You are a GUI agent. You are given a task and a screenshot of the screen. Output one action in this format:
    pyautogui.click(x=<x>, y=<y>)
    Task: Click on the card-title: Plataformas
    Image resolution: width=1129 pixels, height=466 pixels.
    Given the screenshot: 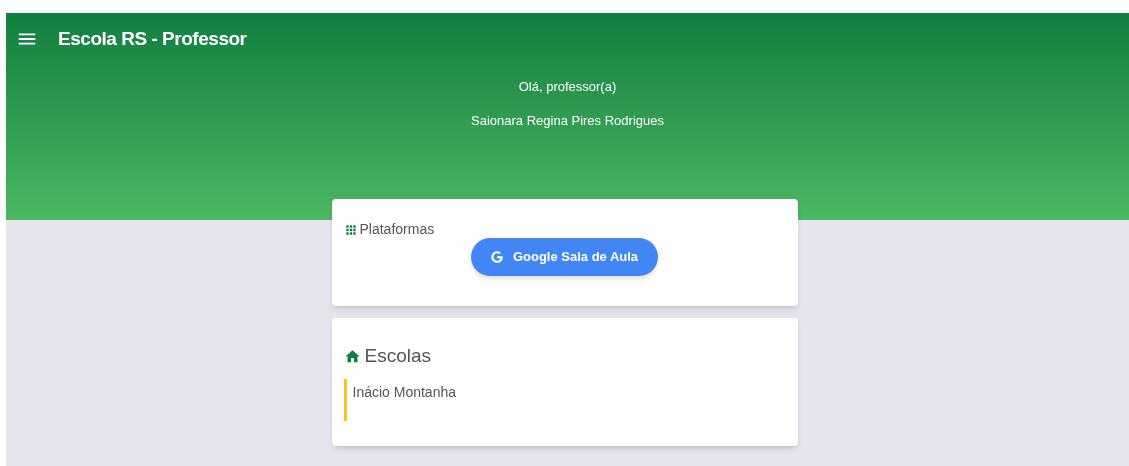 What is the action you would take?
    pyautogui.click(x=397, y=229)
    